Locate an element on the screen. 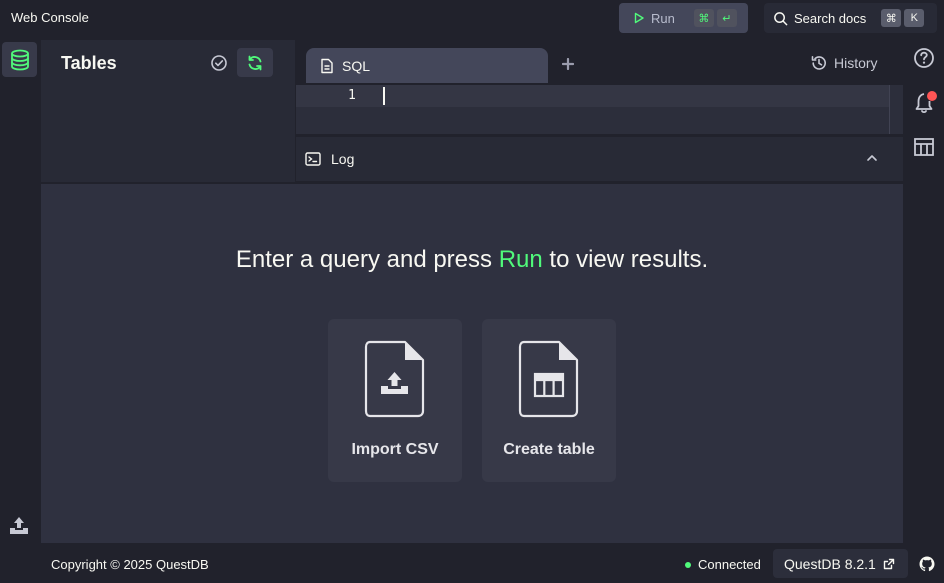 Image resolution: width=944 pixels, height=583 pixels. external-link-icon is located at coordinates (889, 564).